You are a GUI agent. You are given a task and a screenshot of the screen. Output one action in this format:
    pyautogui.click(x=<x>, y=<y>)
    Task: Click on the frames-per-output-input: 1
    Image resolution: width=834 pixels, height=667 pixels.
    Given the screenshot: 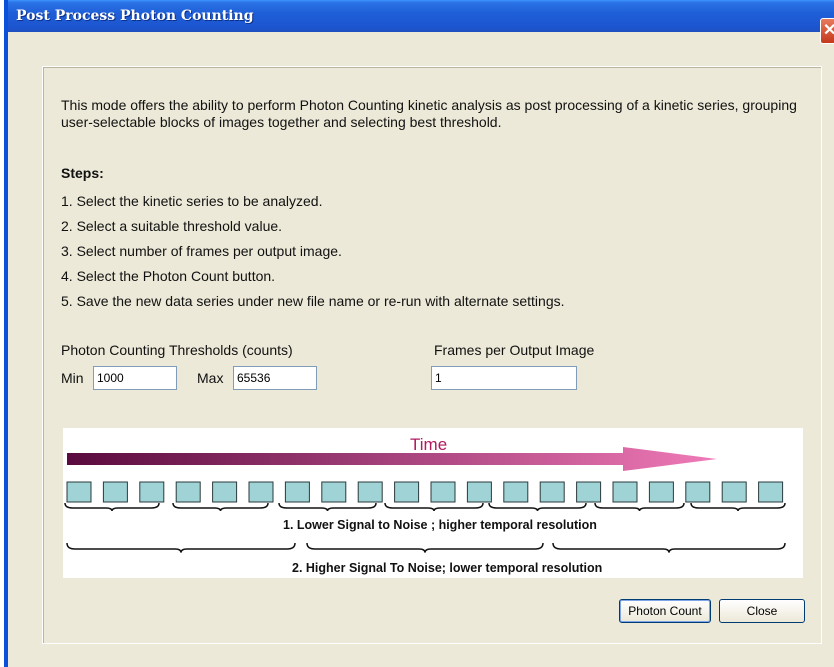 What is the action you would take?
    pyautogui.click(x=504, y=378)
    